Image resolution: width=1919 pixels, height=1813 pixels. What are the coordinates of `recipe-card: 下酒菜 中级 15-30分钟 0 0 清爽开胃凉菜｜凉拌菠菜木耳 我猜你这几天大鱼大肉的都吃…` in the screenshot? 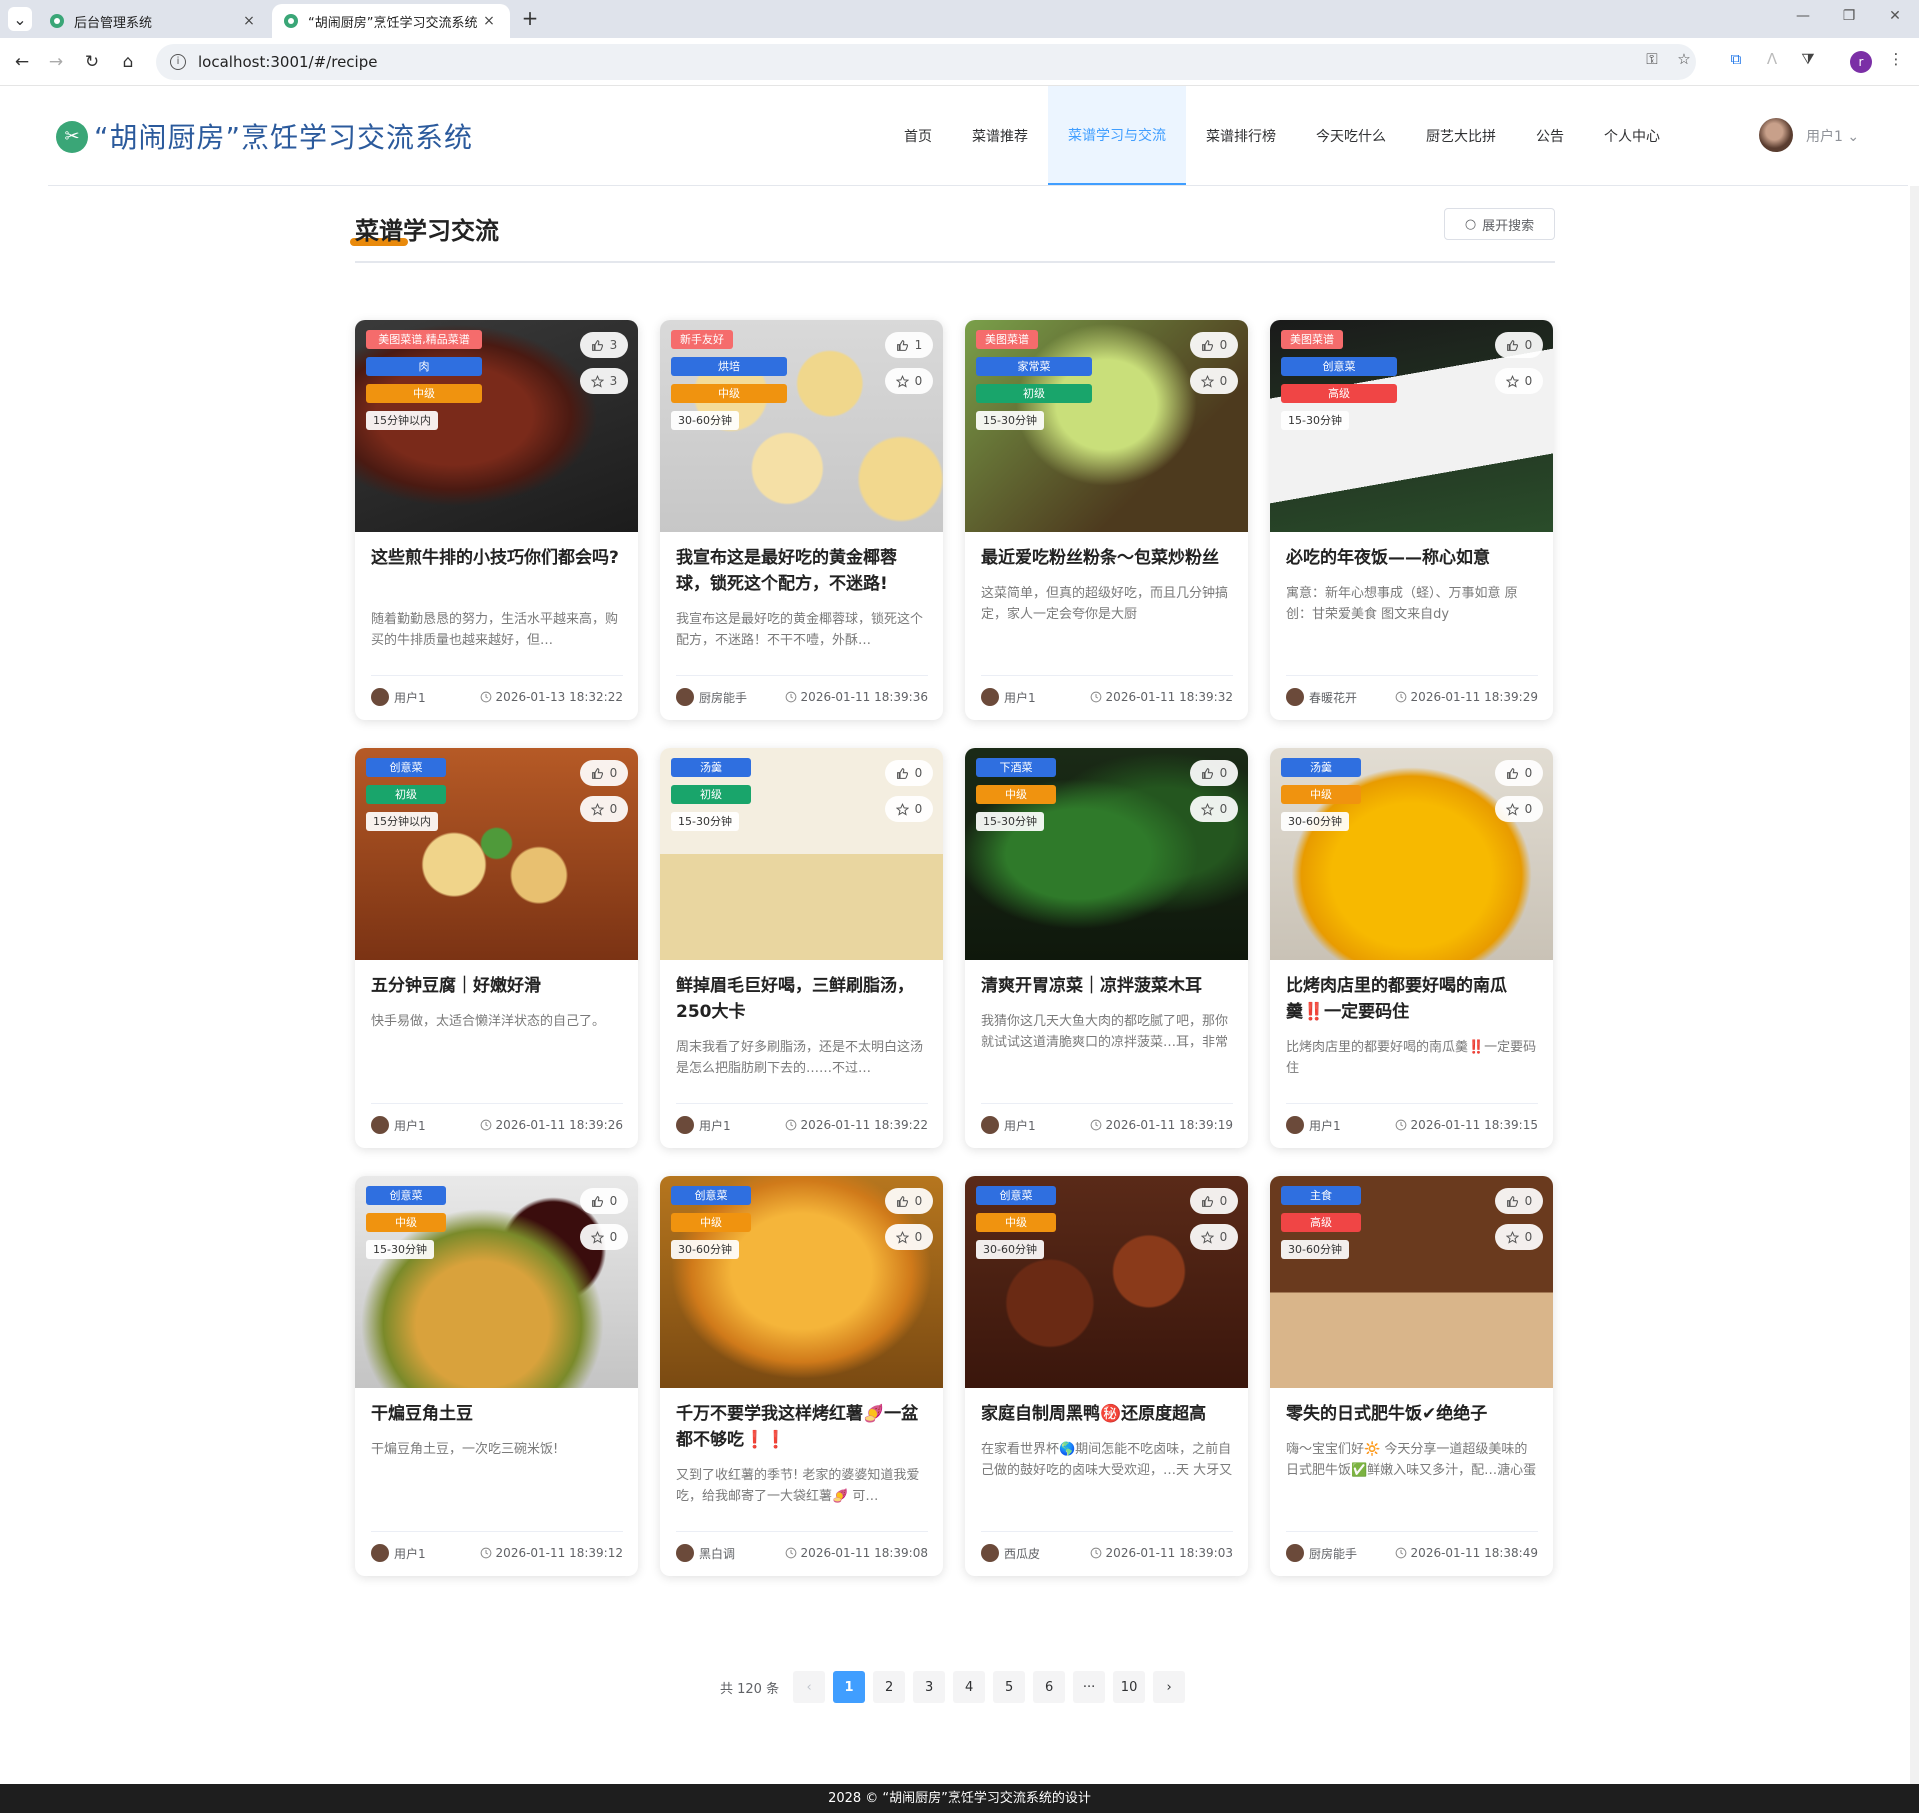 It's located at (1106, 948).